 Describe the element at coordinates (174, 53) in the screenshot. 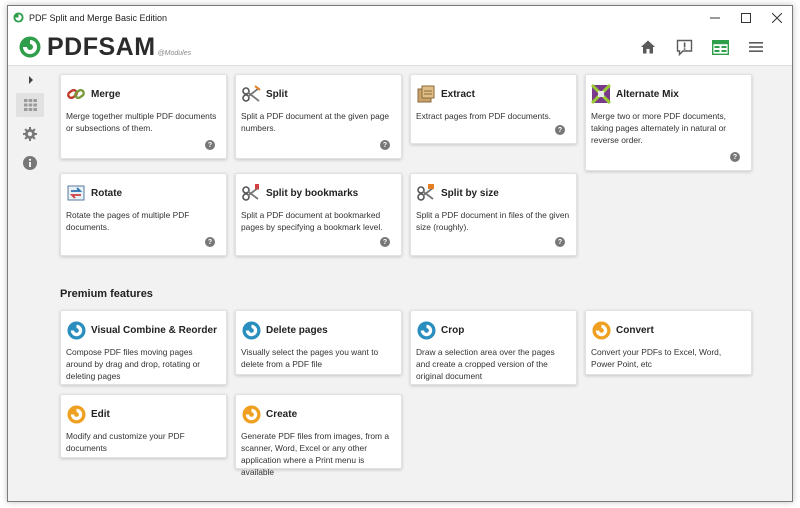

I see `logo-subtitle: @Modules` at that location.